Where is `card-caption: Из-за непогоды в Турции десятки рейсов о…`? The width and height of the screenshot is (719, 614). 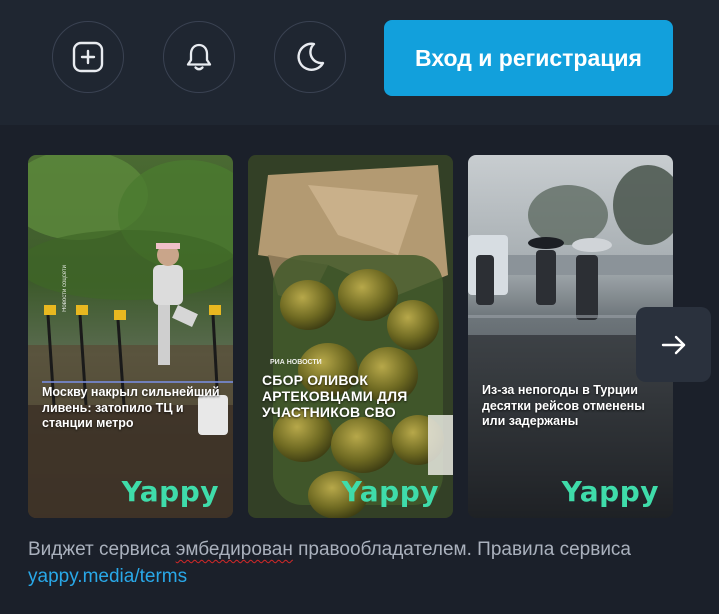
card-caption: Из-за непогоды в Турции десятки рейсов о… is located at coordinates (563, 406).